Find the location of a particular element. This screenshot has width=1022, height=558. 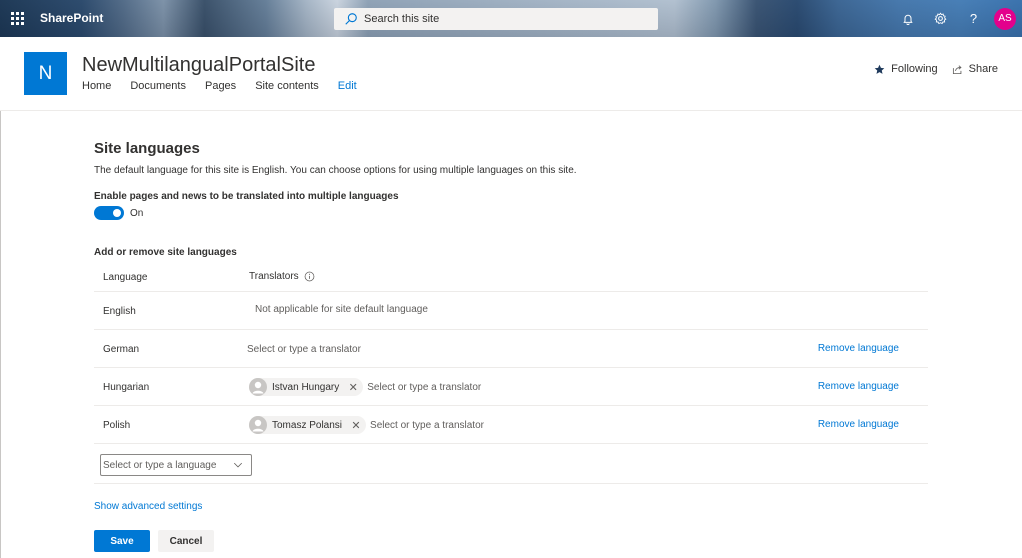

translator-name: Tomasz Polansi is located at coordinates (307, 425).